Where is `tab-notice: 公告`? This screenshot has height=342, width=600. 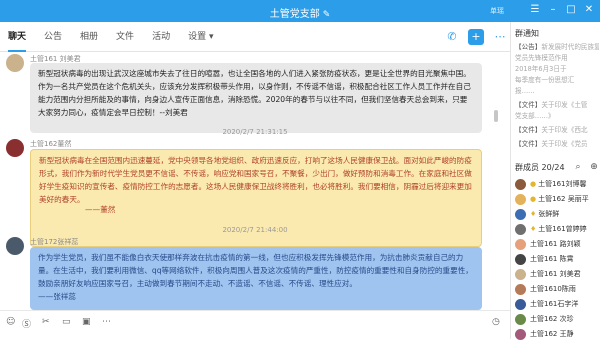
tab-notice: 公告 is located at coordinates (53, 37).